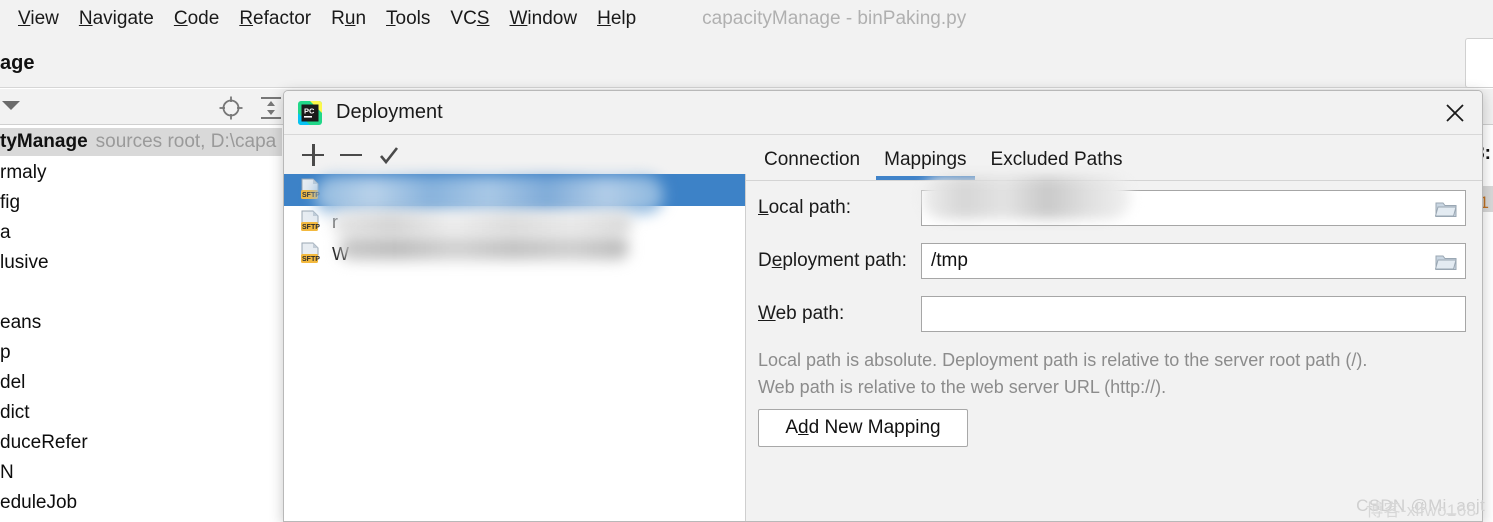 This screenshot has height=522, width=1493. Describe the element at coordinates (44, 141) in the screenshot. I see `project-root-name: tyManage` at that location.